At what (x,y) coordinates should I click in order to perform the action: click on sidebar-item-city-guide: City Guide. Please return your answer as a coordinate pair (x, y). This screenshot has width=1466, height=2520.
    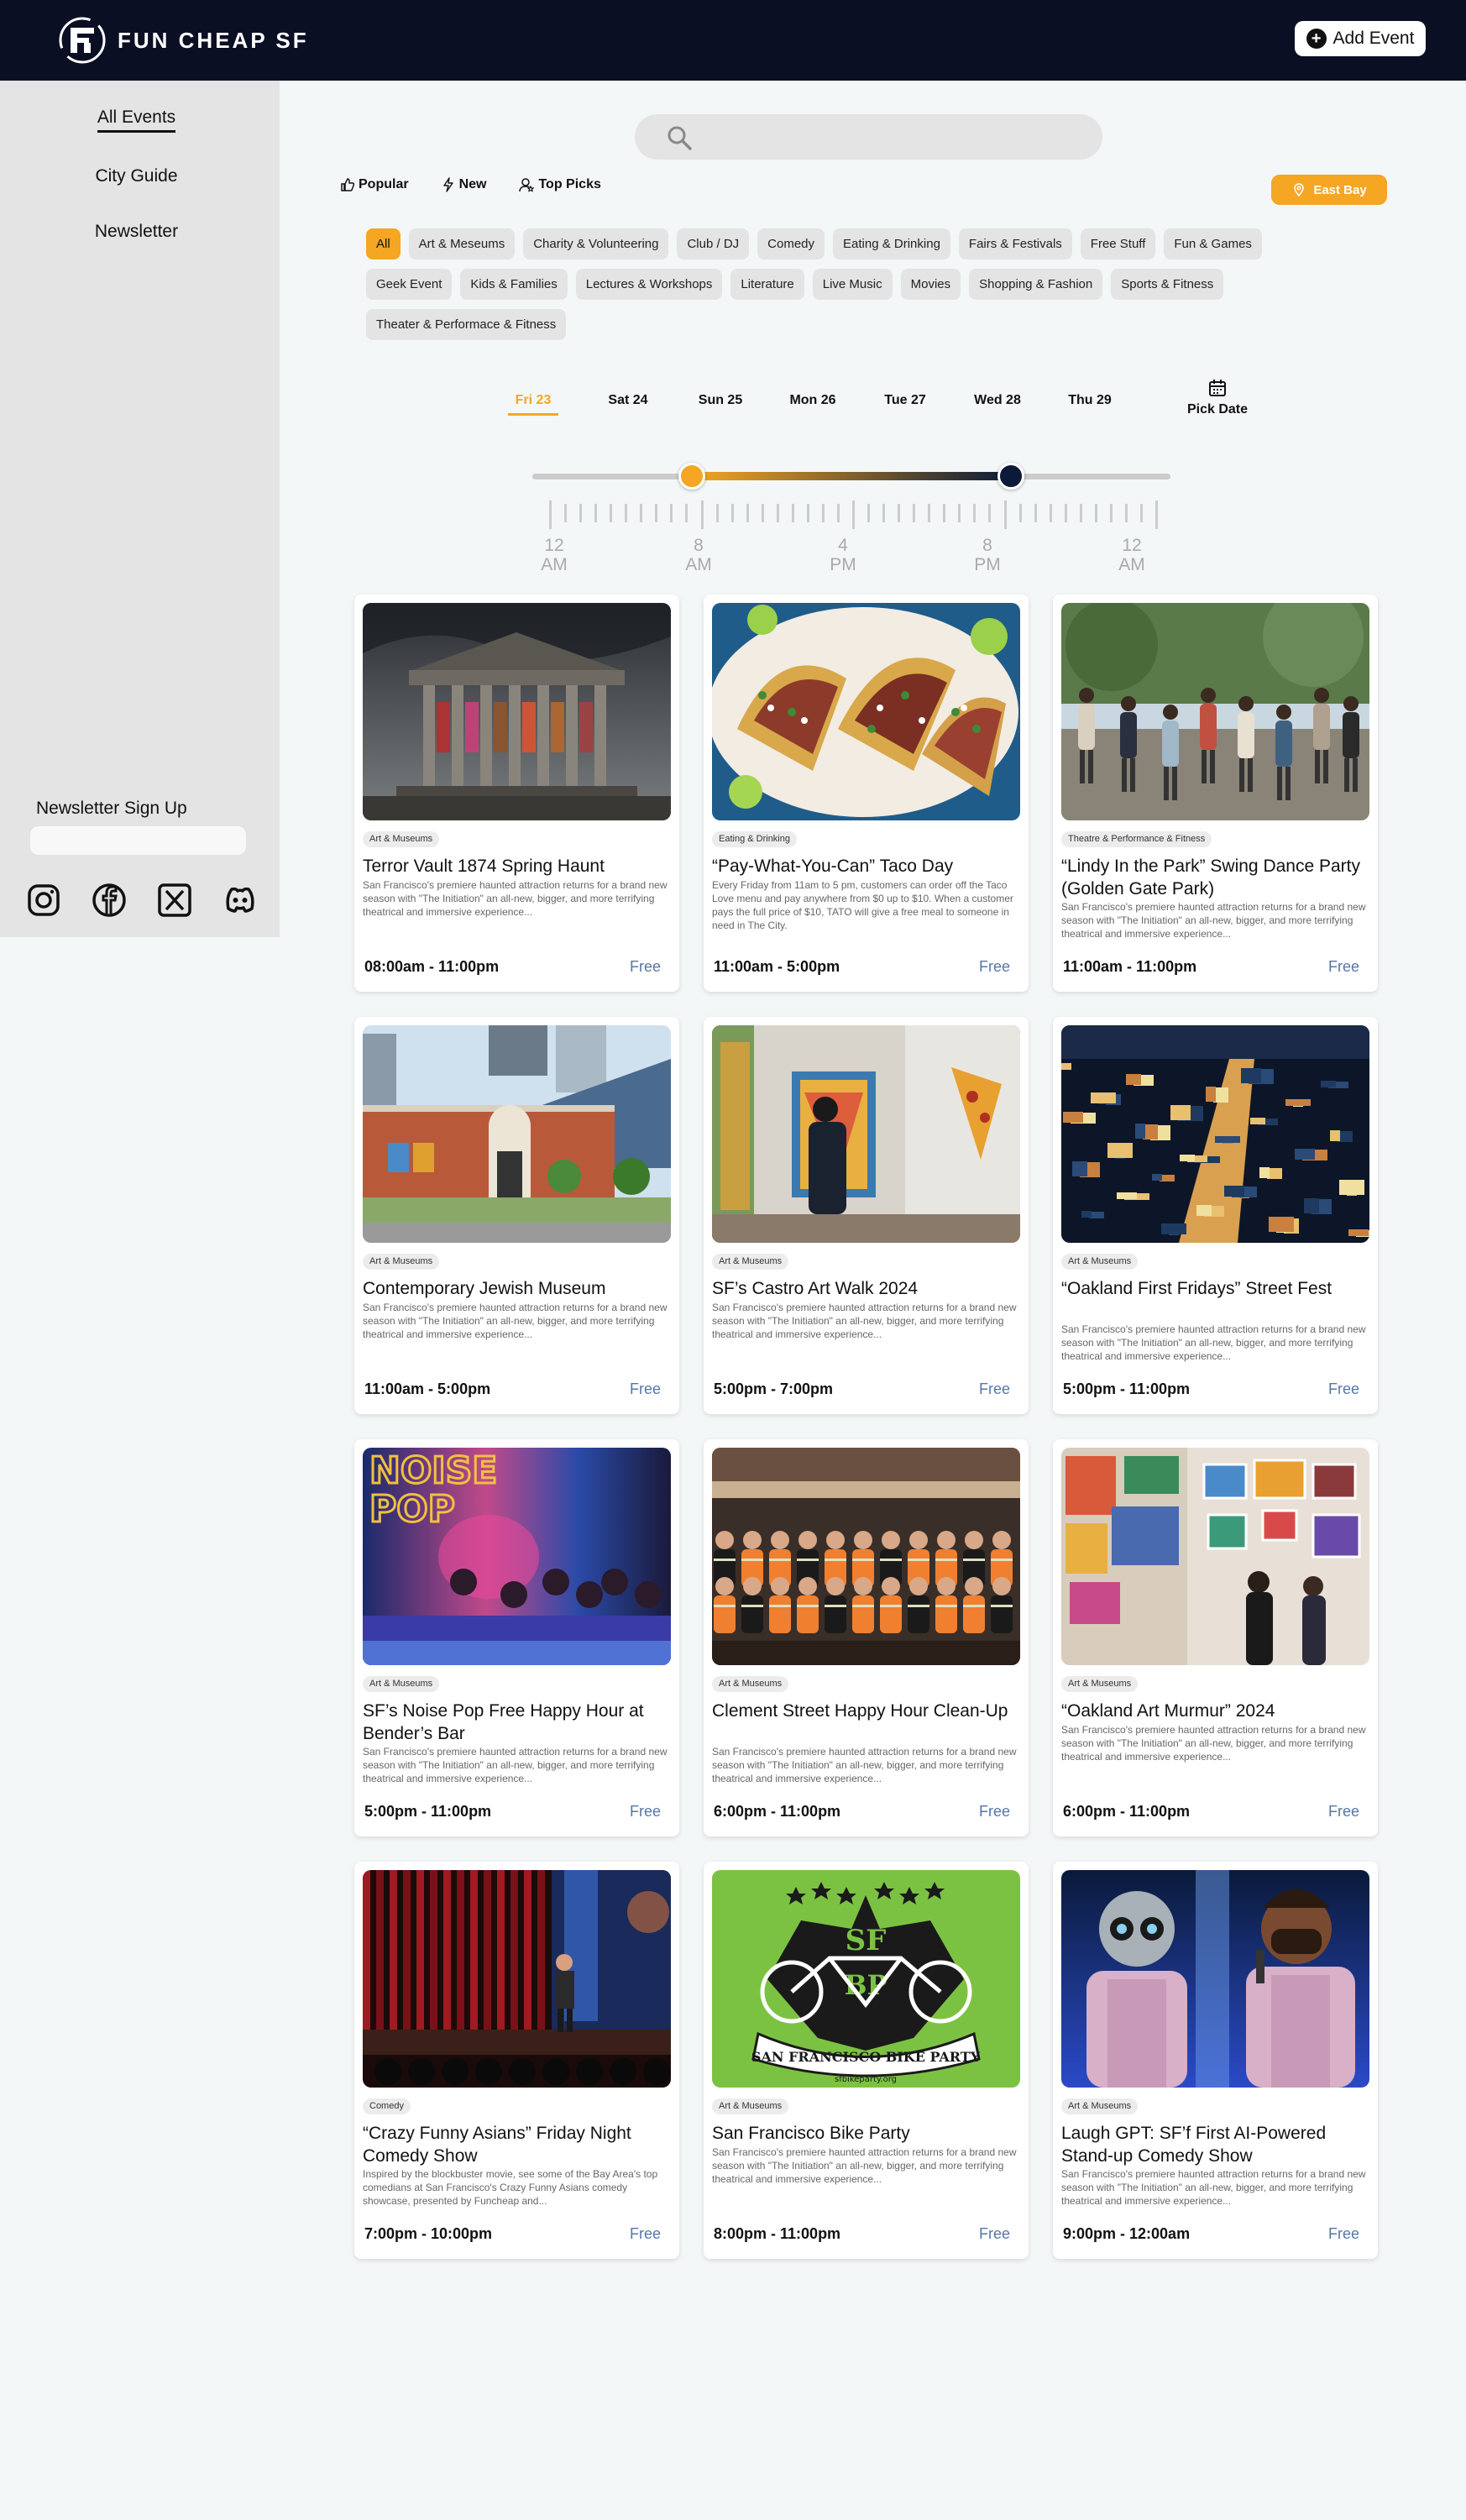
    Looking at the image, I should click on (136, 176).